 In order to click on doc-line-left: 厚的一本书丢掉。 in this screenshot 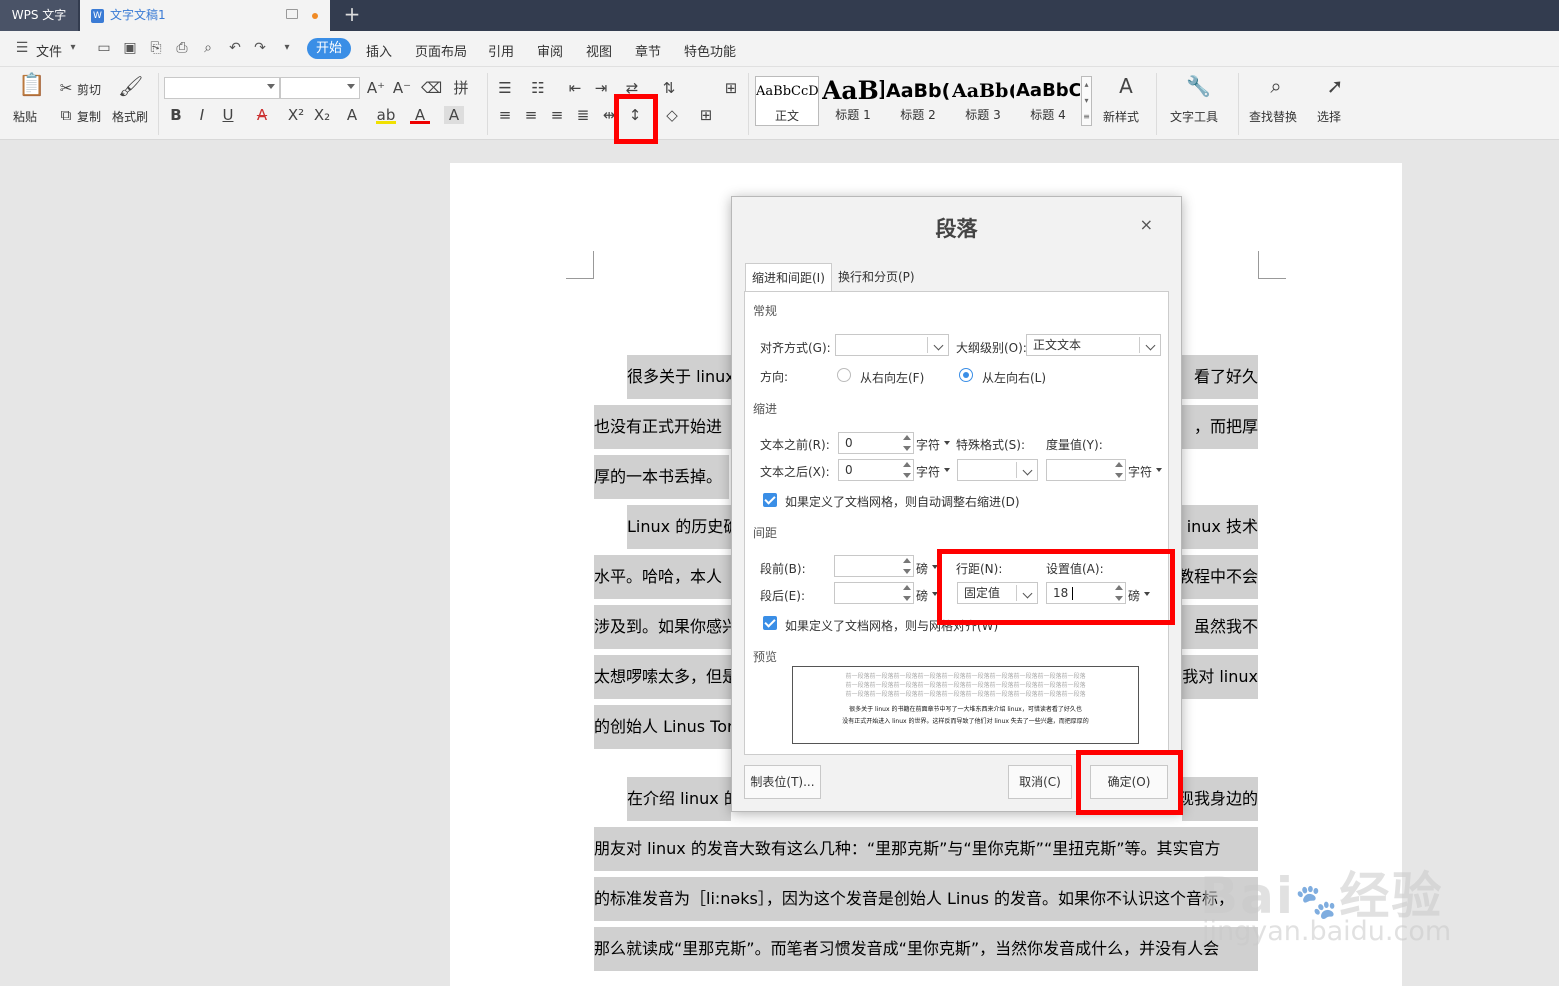, I will do `click(661, 477)`.